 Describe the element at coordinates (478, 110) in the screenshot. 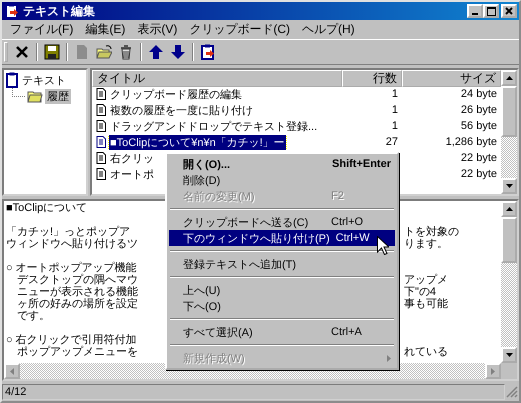

I see `table-cell: 26 byte` at that location.